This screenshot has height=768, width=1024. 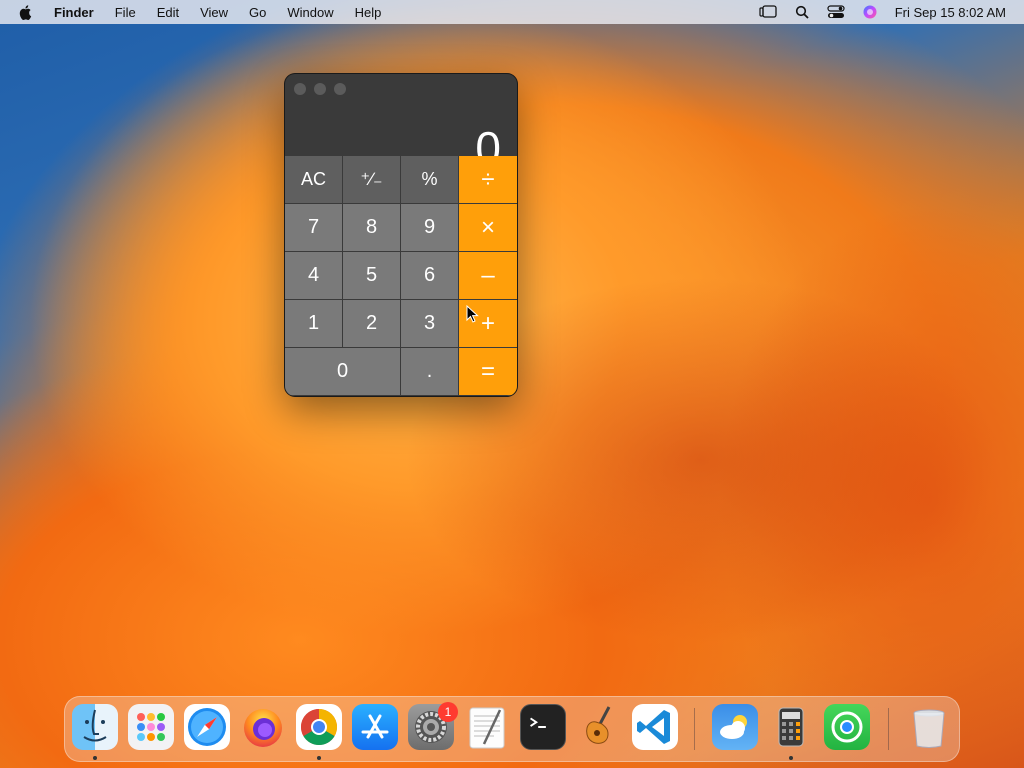 I want to click on spotlight-search-icon, so click(x=802, y=12).